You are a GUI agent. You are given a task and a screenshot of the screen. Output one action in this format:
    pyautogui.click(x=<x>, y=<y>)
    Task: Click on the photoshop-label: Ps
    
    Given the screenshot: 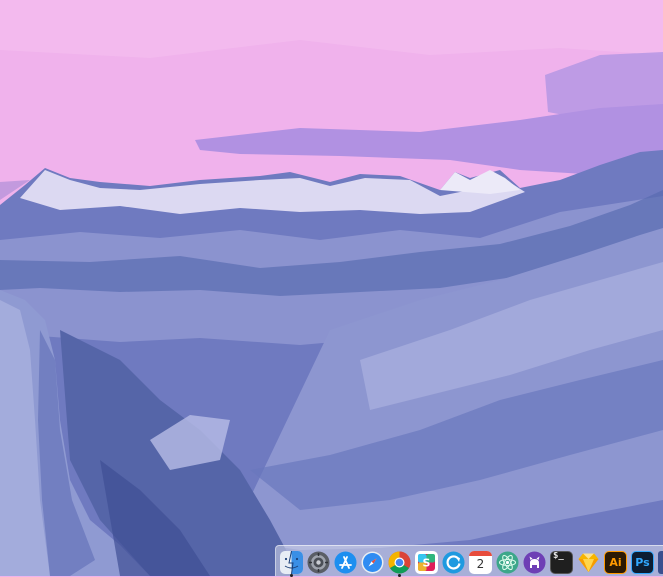 What is the action you would take?
    pyautogui.click(x=642, y=562)
    